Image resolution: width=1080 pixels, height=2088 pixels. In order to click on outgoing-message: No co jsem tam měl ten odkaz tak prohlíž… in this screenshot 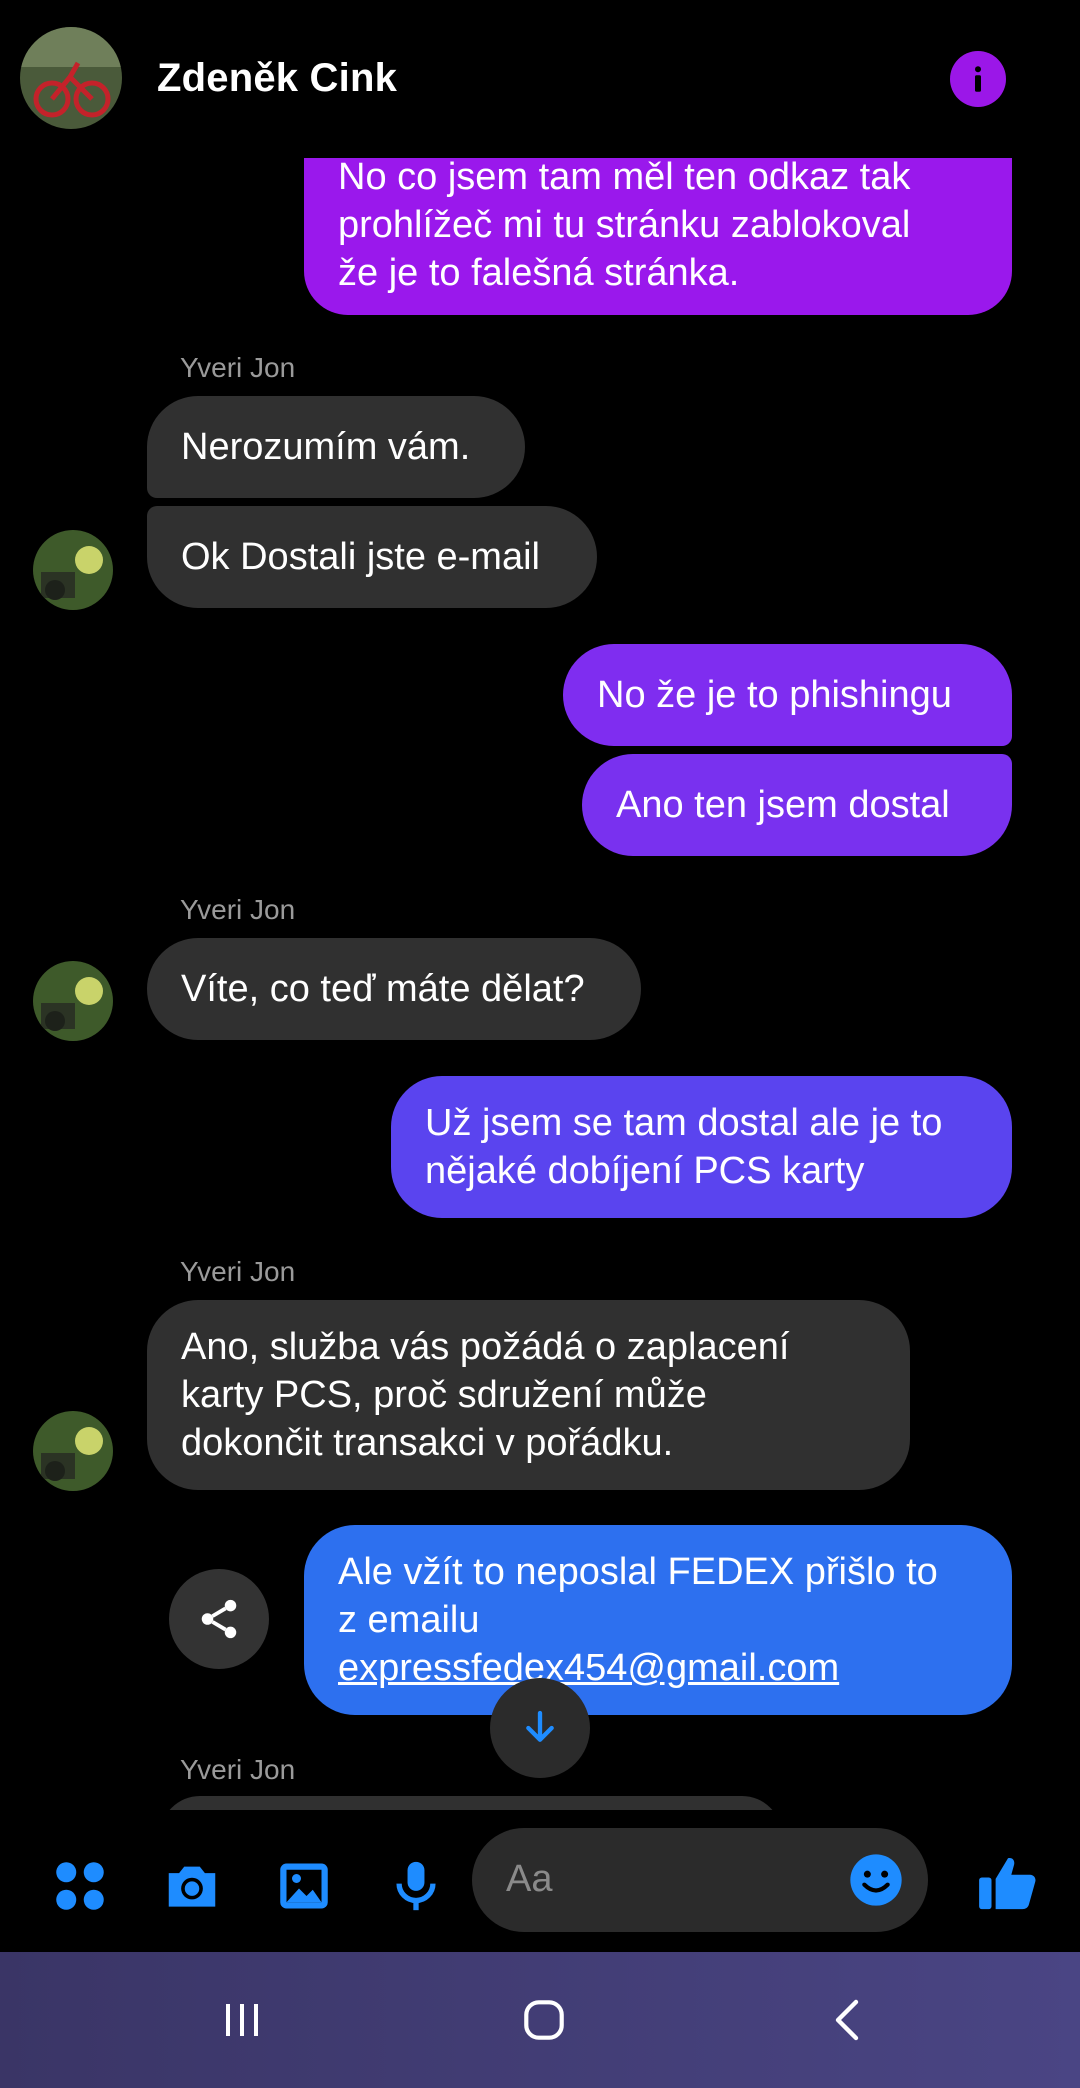, I will do `click(658, 225)`.